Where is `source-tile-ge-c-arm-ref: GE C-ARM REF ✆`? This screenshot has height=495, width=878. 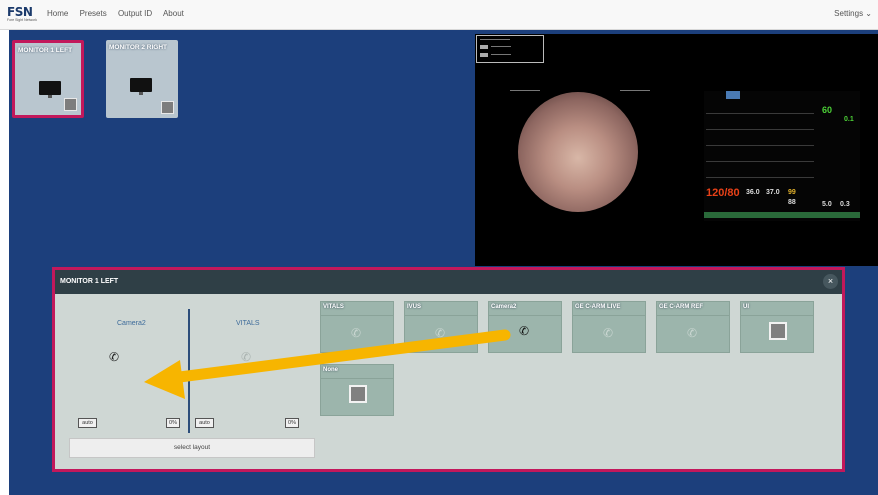 source-tile-ge-c-arm-ref: GE C-ARM REF ✆ is located at coordinates (693, 327).